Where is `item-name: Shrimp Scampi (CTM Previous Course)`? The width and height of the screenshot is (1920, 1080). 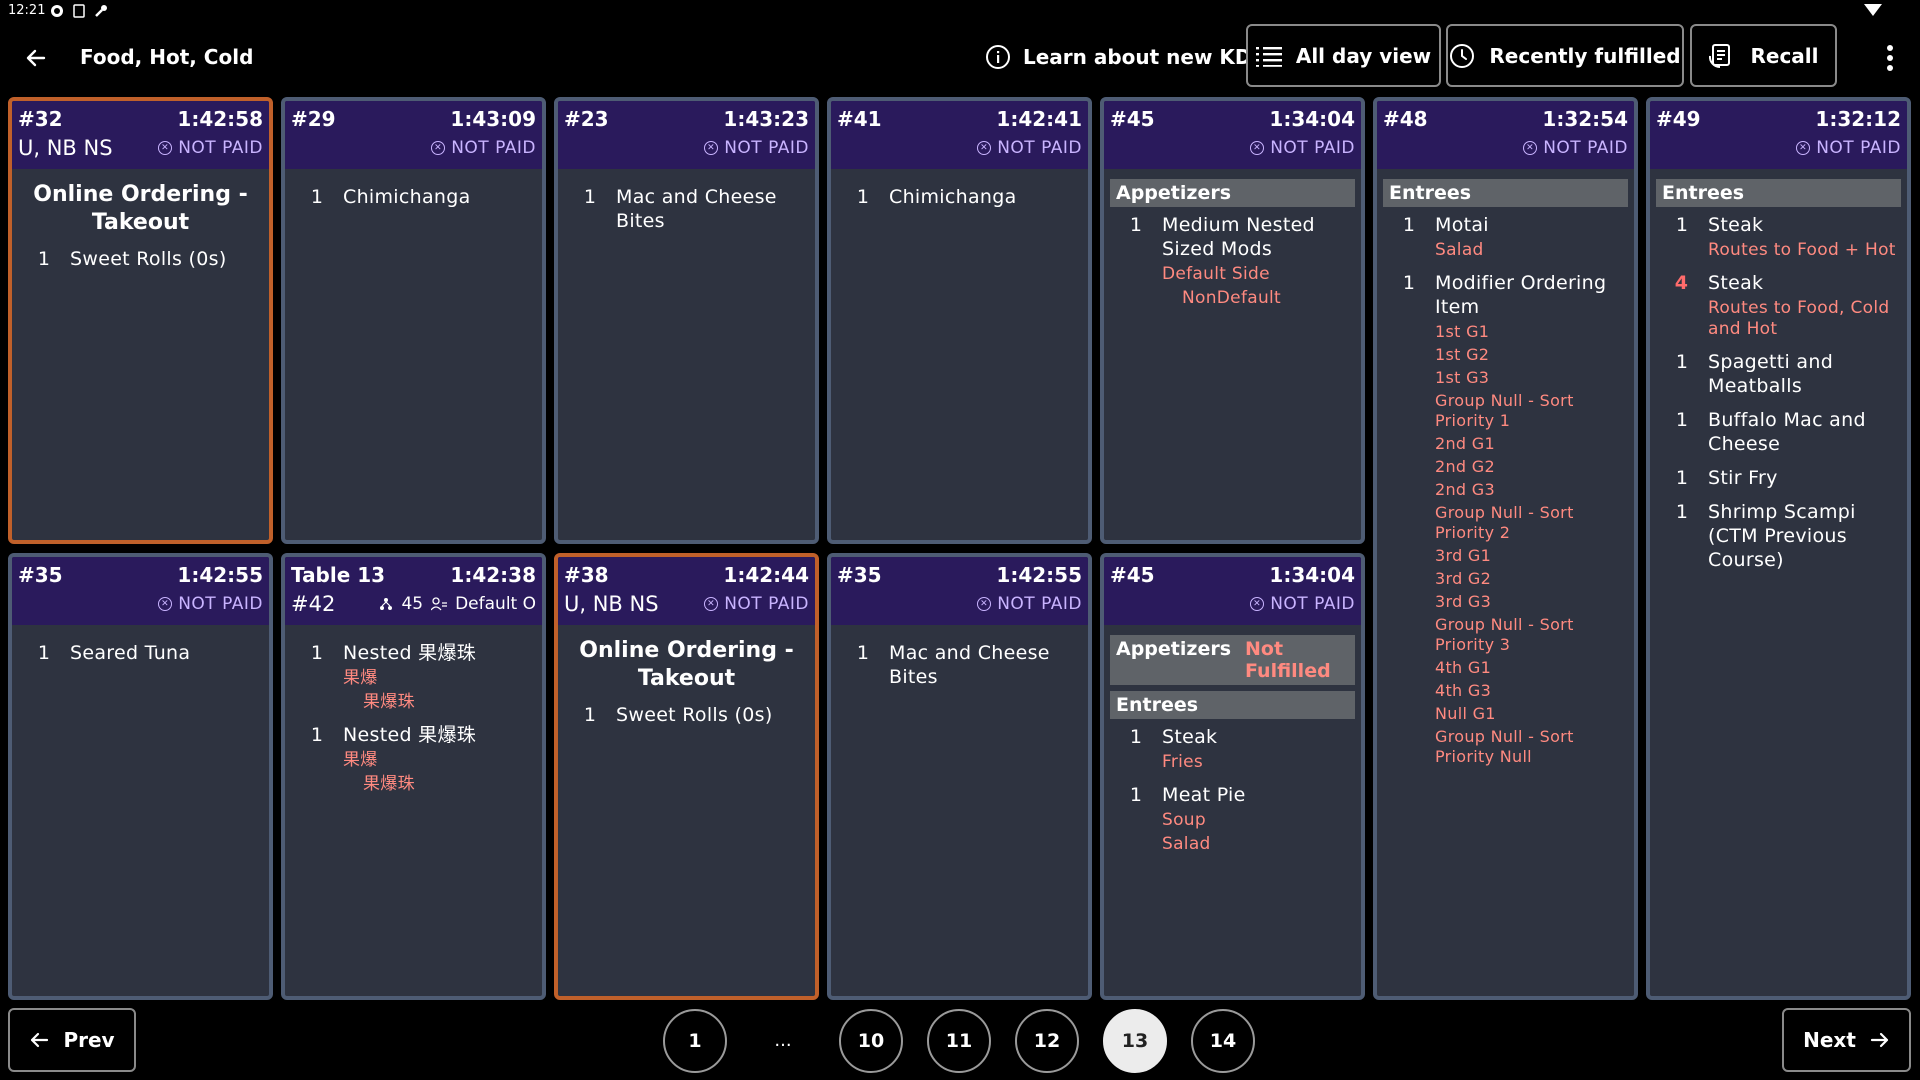 item-name: Shrimp Scampi (CTM Previous Course) is located at coordinates (1782, 536).